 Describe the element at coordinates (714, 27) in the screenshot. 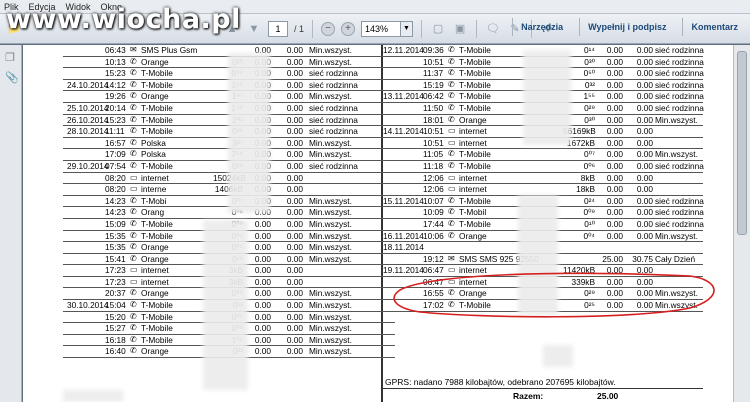

I see `comments-button: Komentarz` at that location.